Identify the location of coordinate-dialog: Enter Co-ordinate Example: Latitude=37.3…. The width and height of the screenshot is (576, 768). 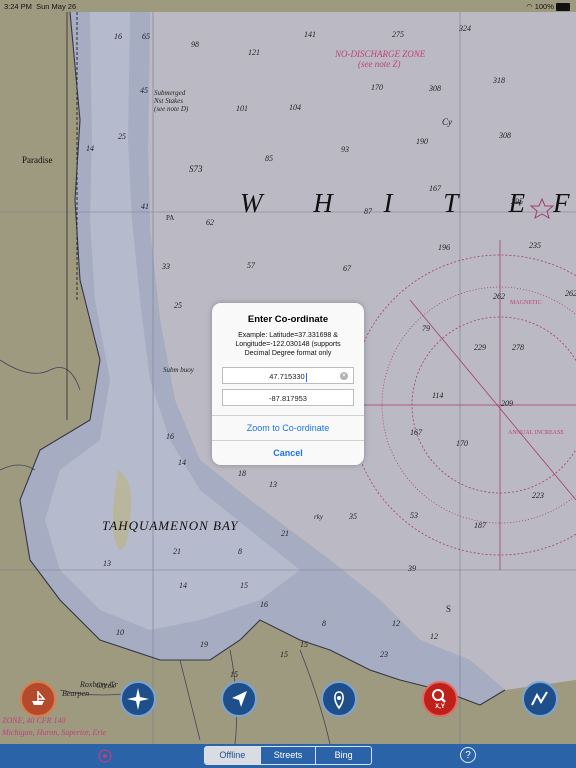
(288, 384).